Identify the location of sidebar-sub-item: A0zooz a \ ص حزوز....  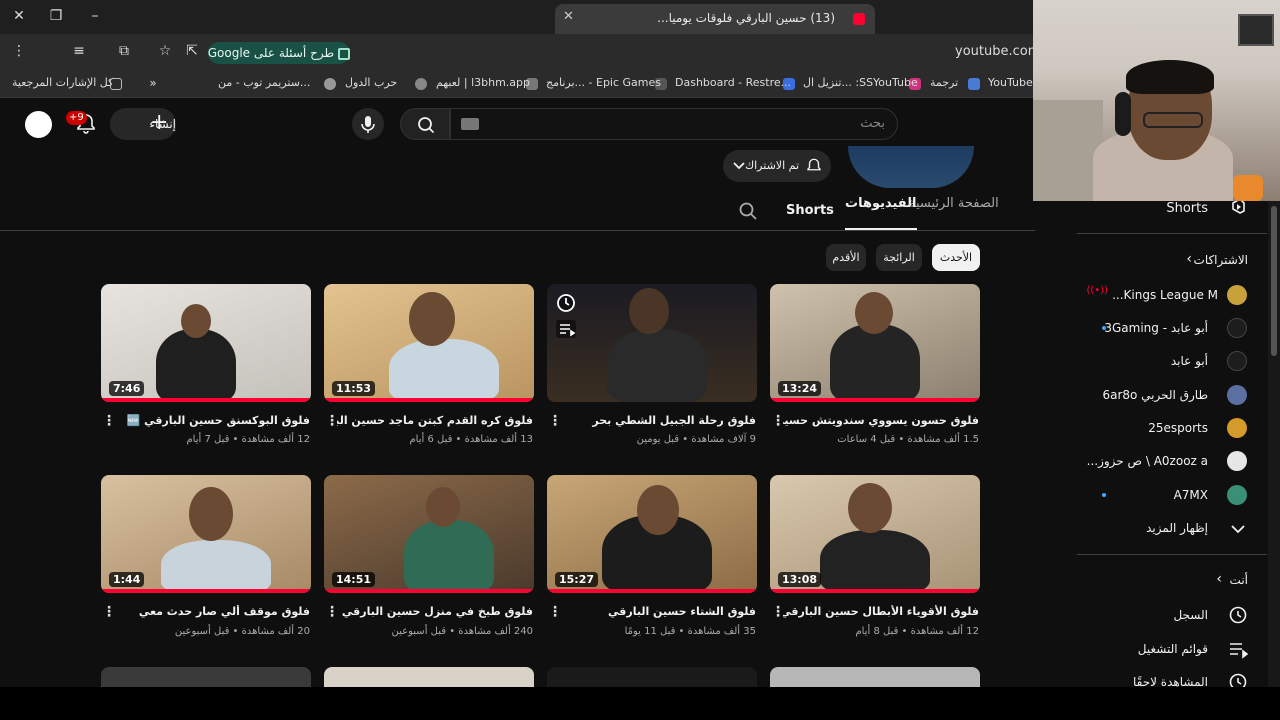
(1147, 461).